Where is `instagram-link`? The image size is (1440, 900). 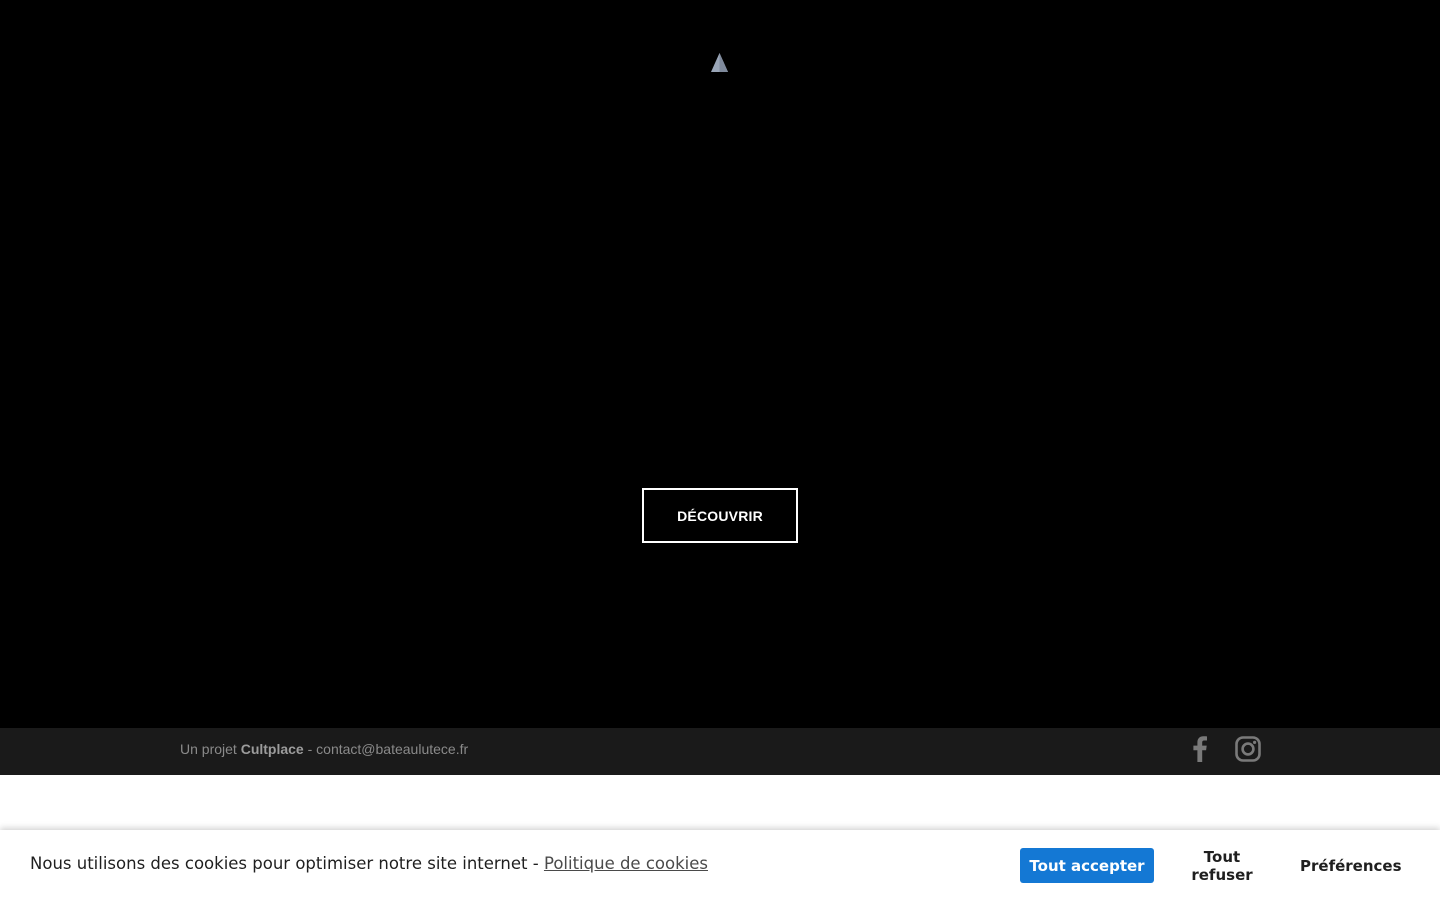 instagram-link is located at coordinates (1248, 749).